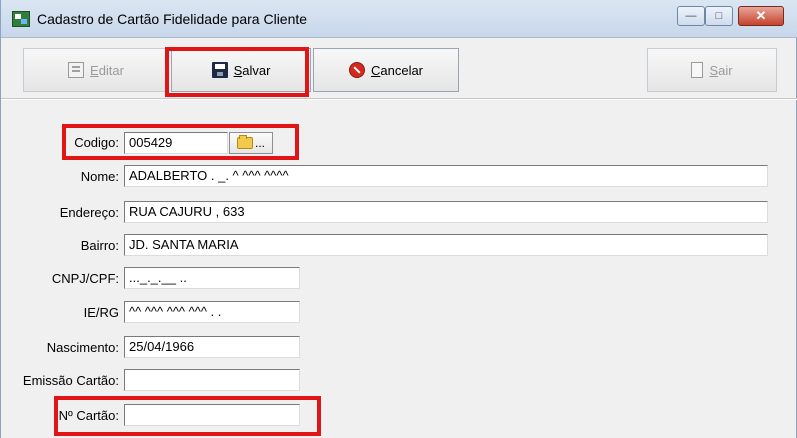 The image size is (797, 438). I want to click on minimize-button: —, so click(691, 16).